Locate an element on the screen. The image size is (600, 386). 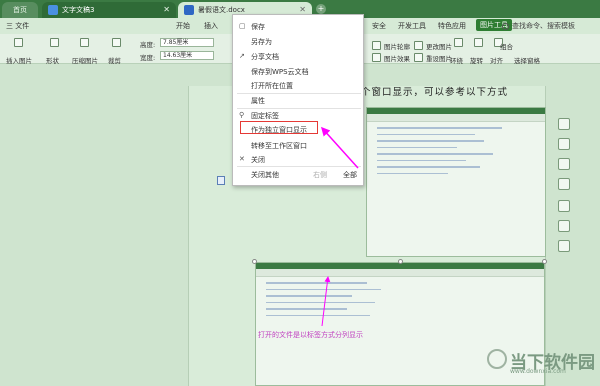
rotate-icon is located at coordinates (478, 42).